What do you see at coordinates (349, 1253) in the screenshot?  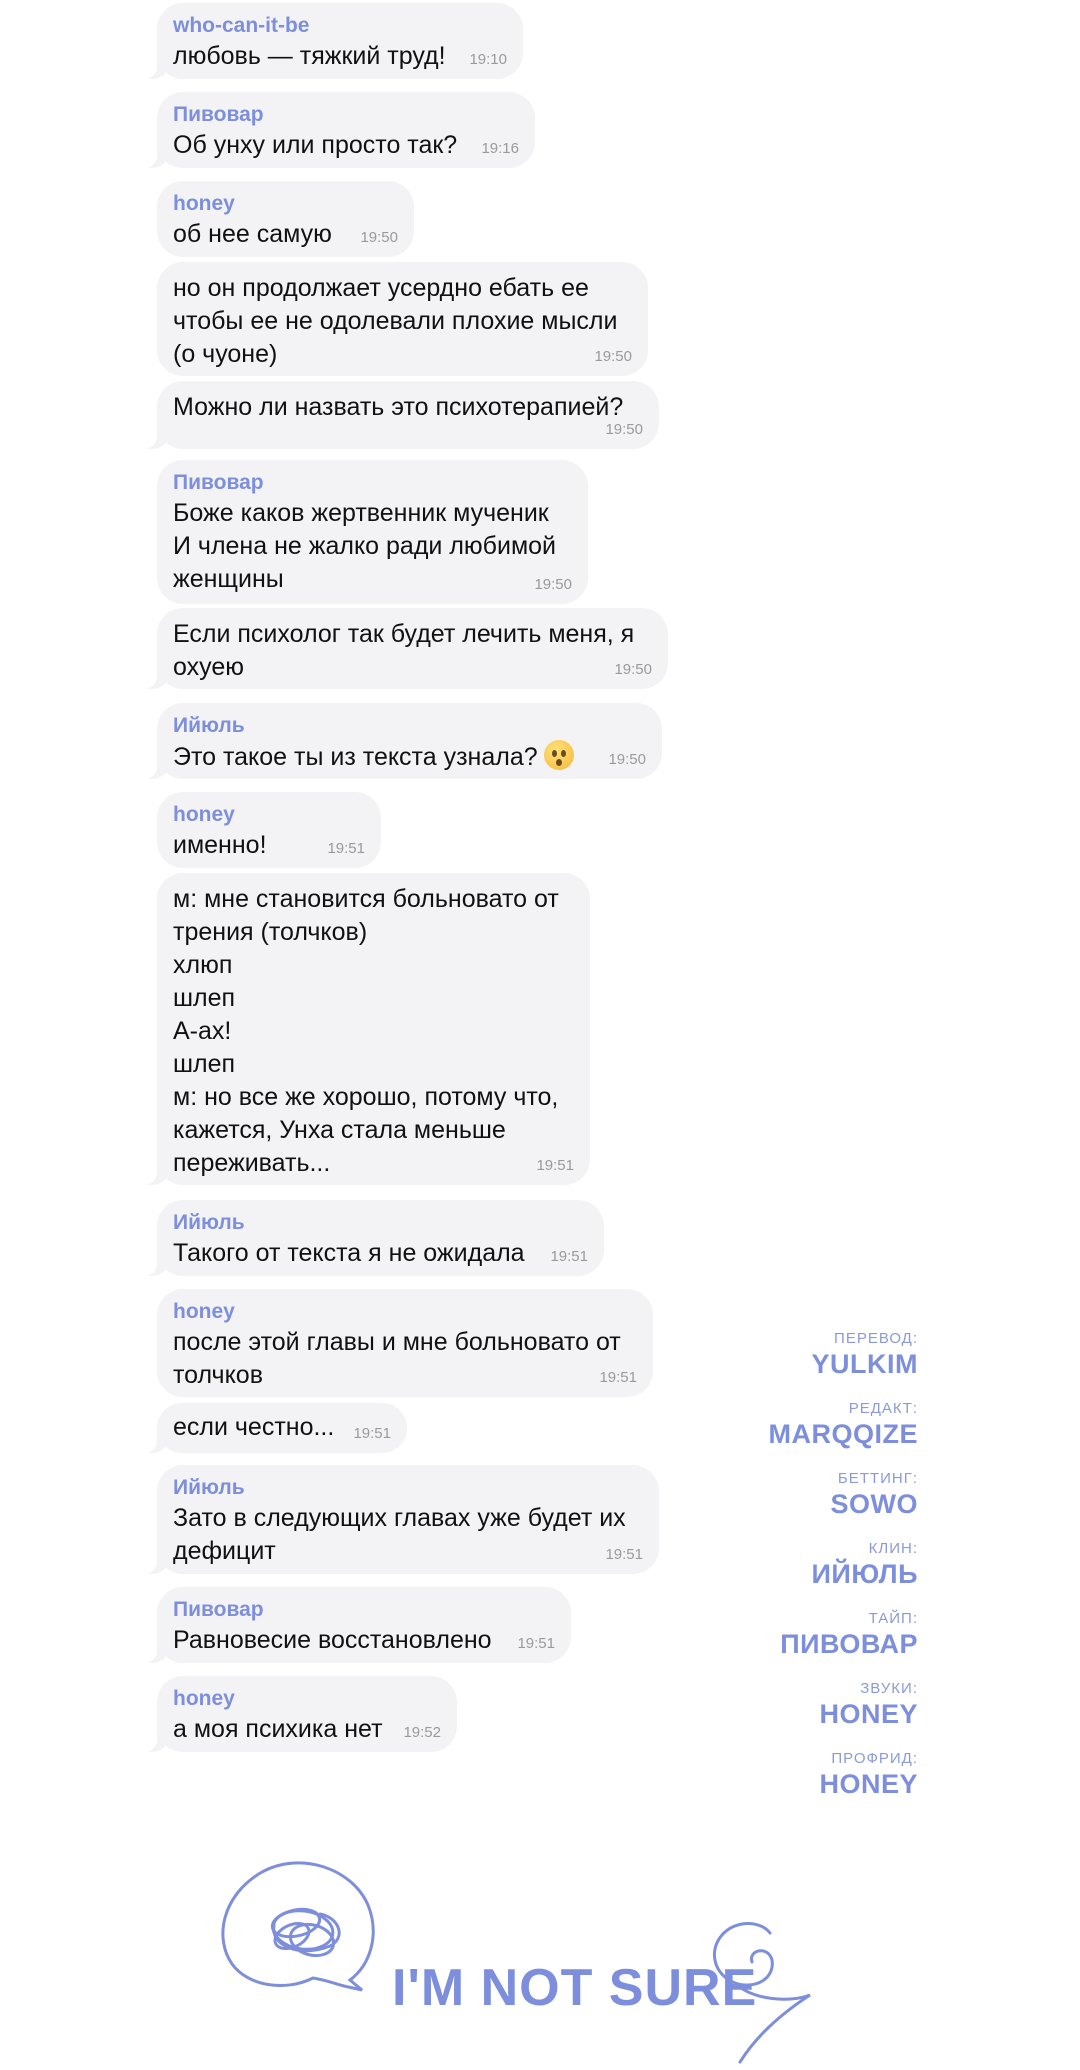 I see `message-text: Такого от текста я не ожидала` at bounding box center [349, 1253].